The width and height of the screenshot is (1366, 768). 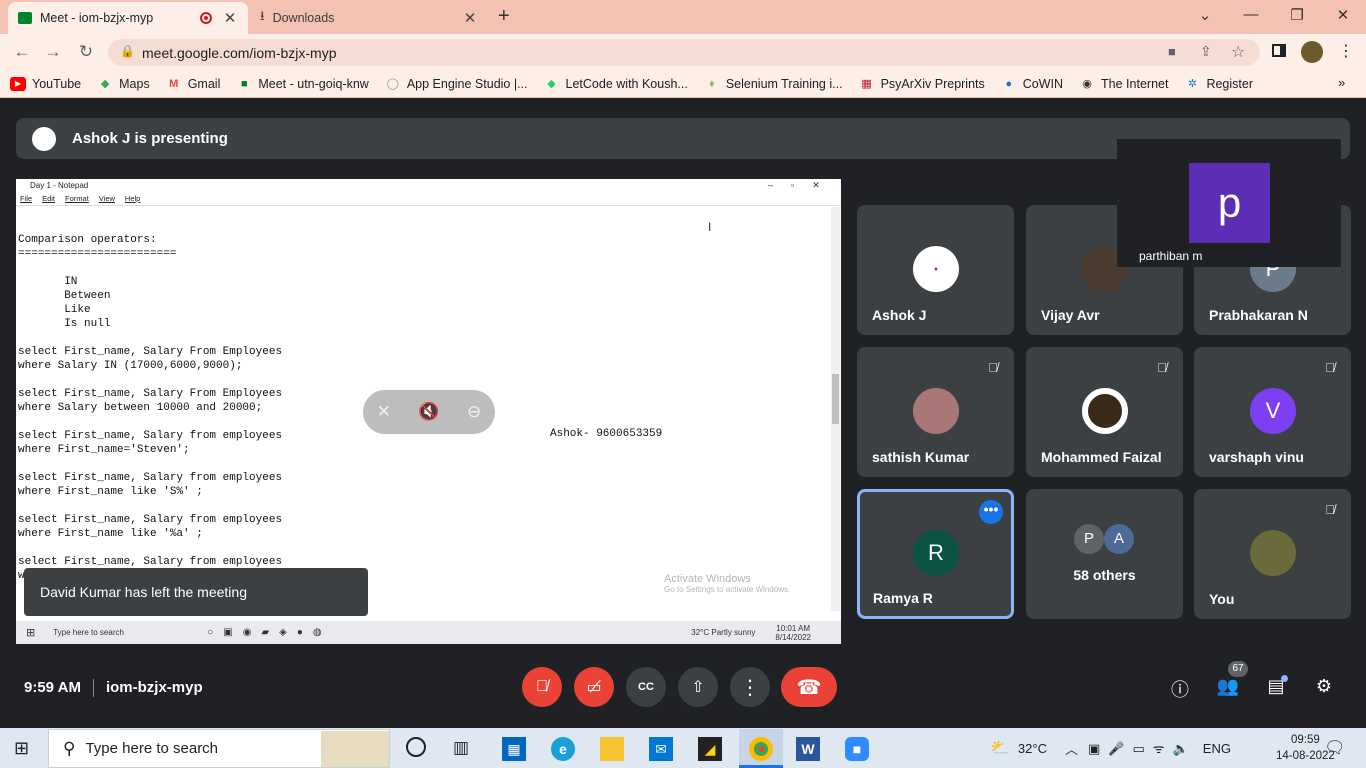 What do you see at coordinates (132, 198) in the screenshot?
I see `menu-help: Help` at bounding box center [132, 198].